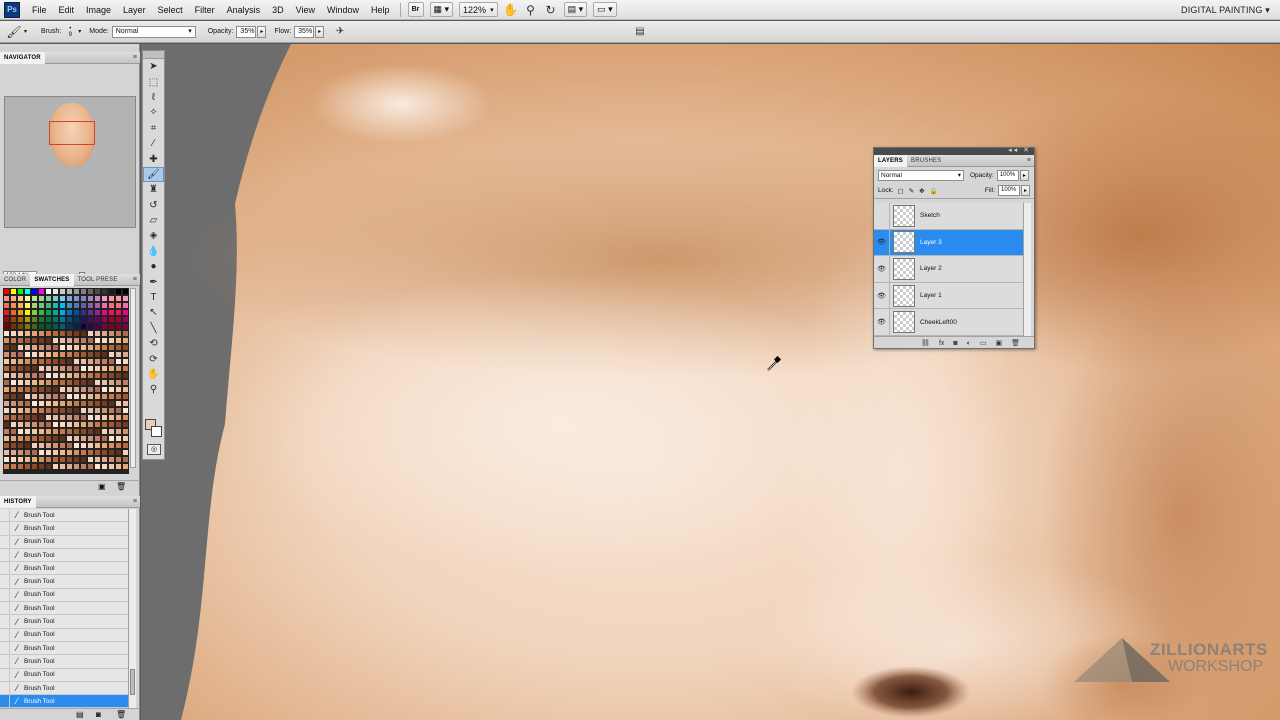 This screenshot has height=720, width=1280. I want to click on layer-opacity-field: 100%, so click(1007, 175).